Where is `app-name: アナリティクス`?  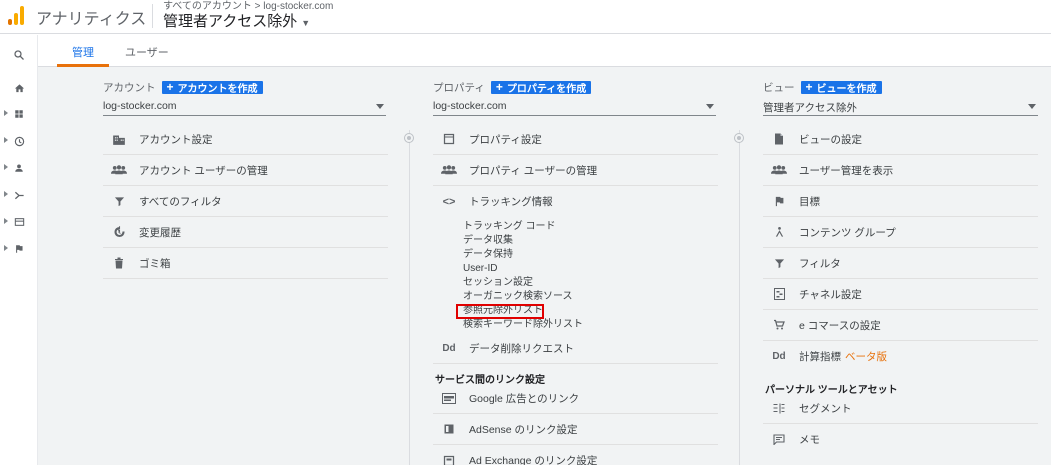
app-name: アナリティクス is located at coordinates (91, 19).